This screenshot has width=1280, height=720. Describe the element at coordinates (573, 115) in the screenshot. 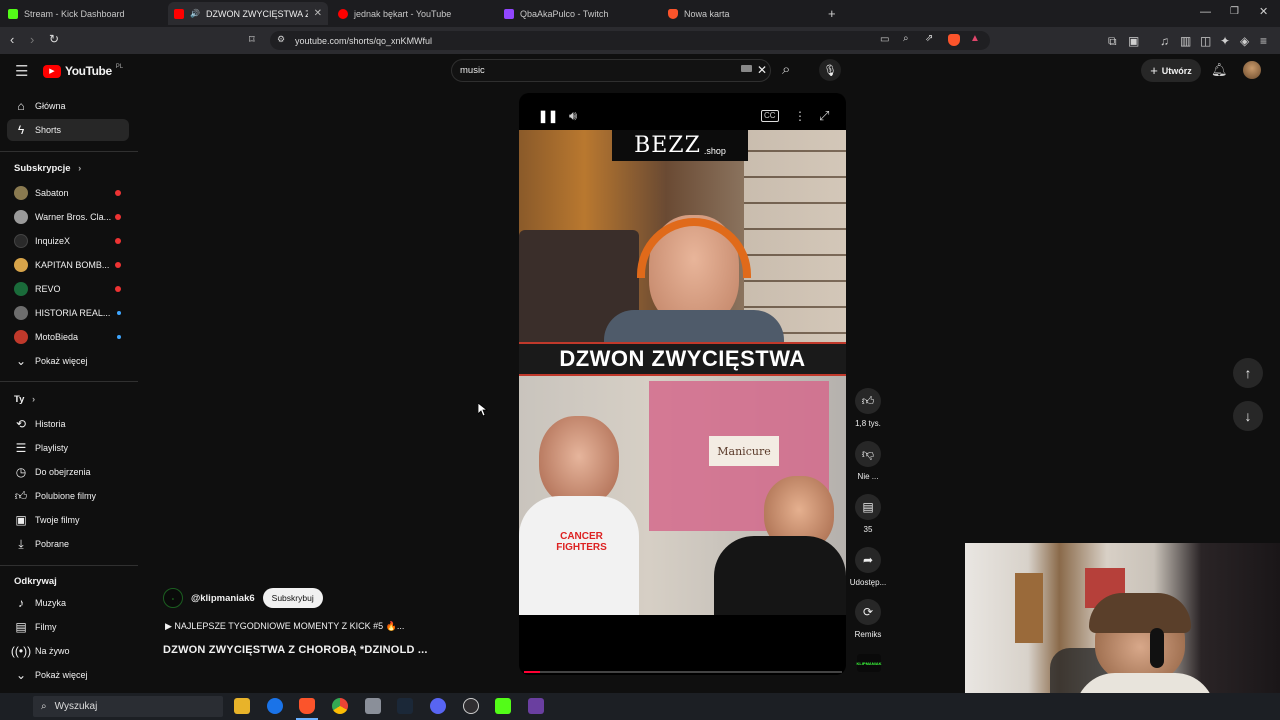

I see `volume-icon: 🔊︎` at that location.